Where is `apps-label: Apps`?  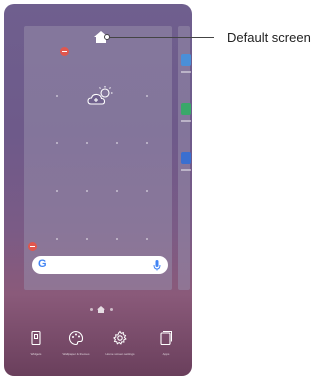
apps-label: Apps is located at coordinates (166, 354).